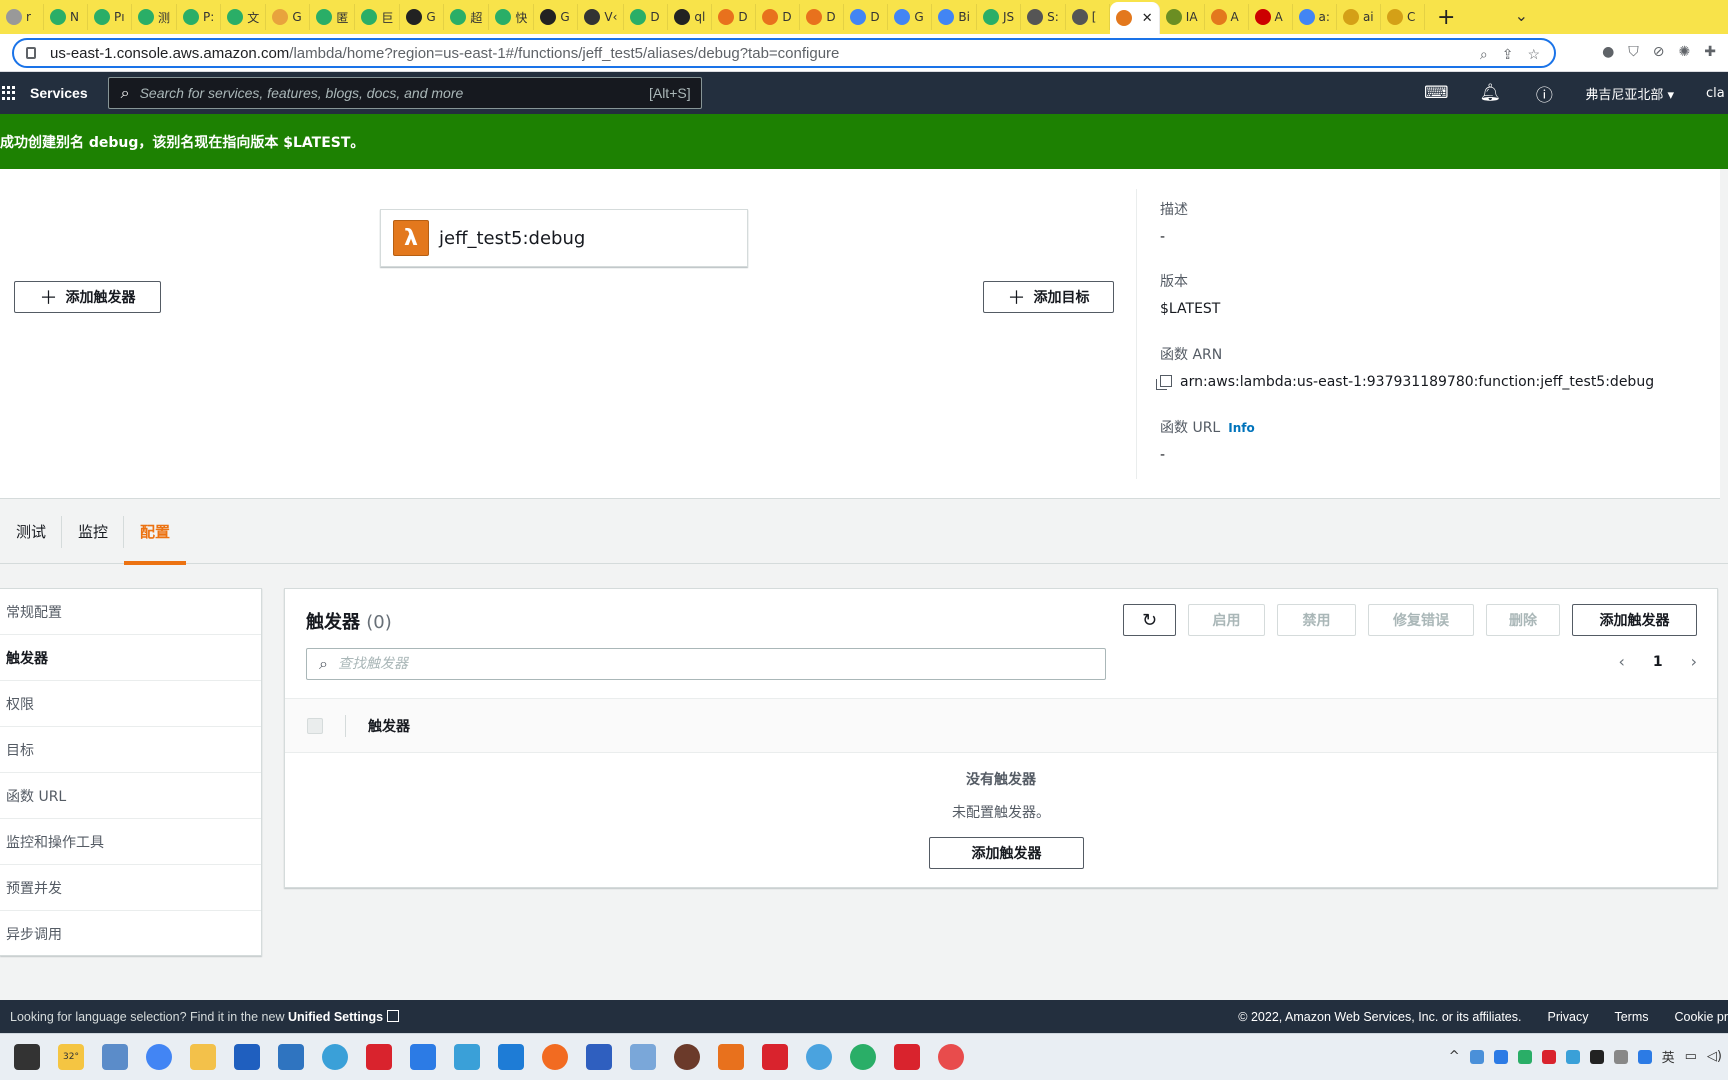  I want to click on empty-add-trigger-button: 添加触发器, so click(1006, 853).